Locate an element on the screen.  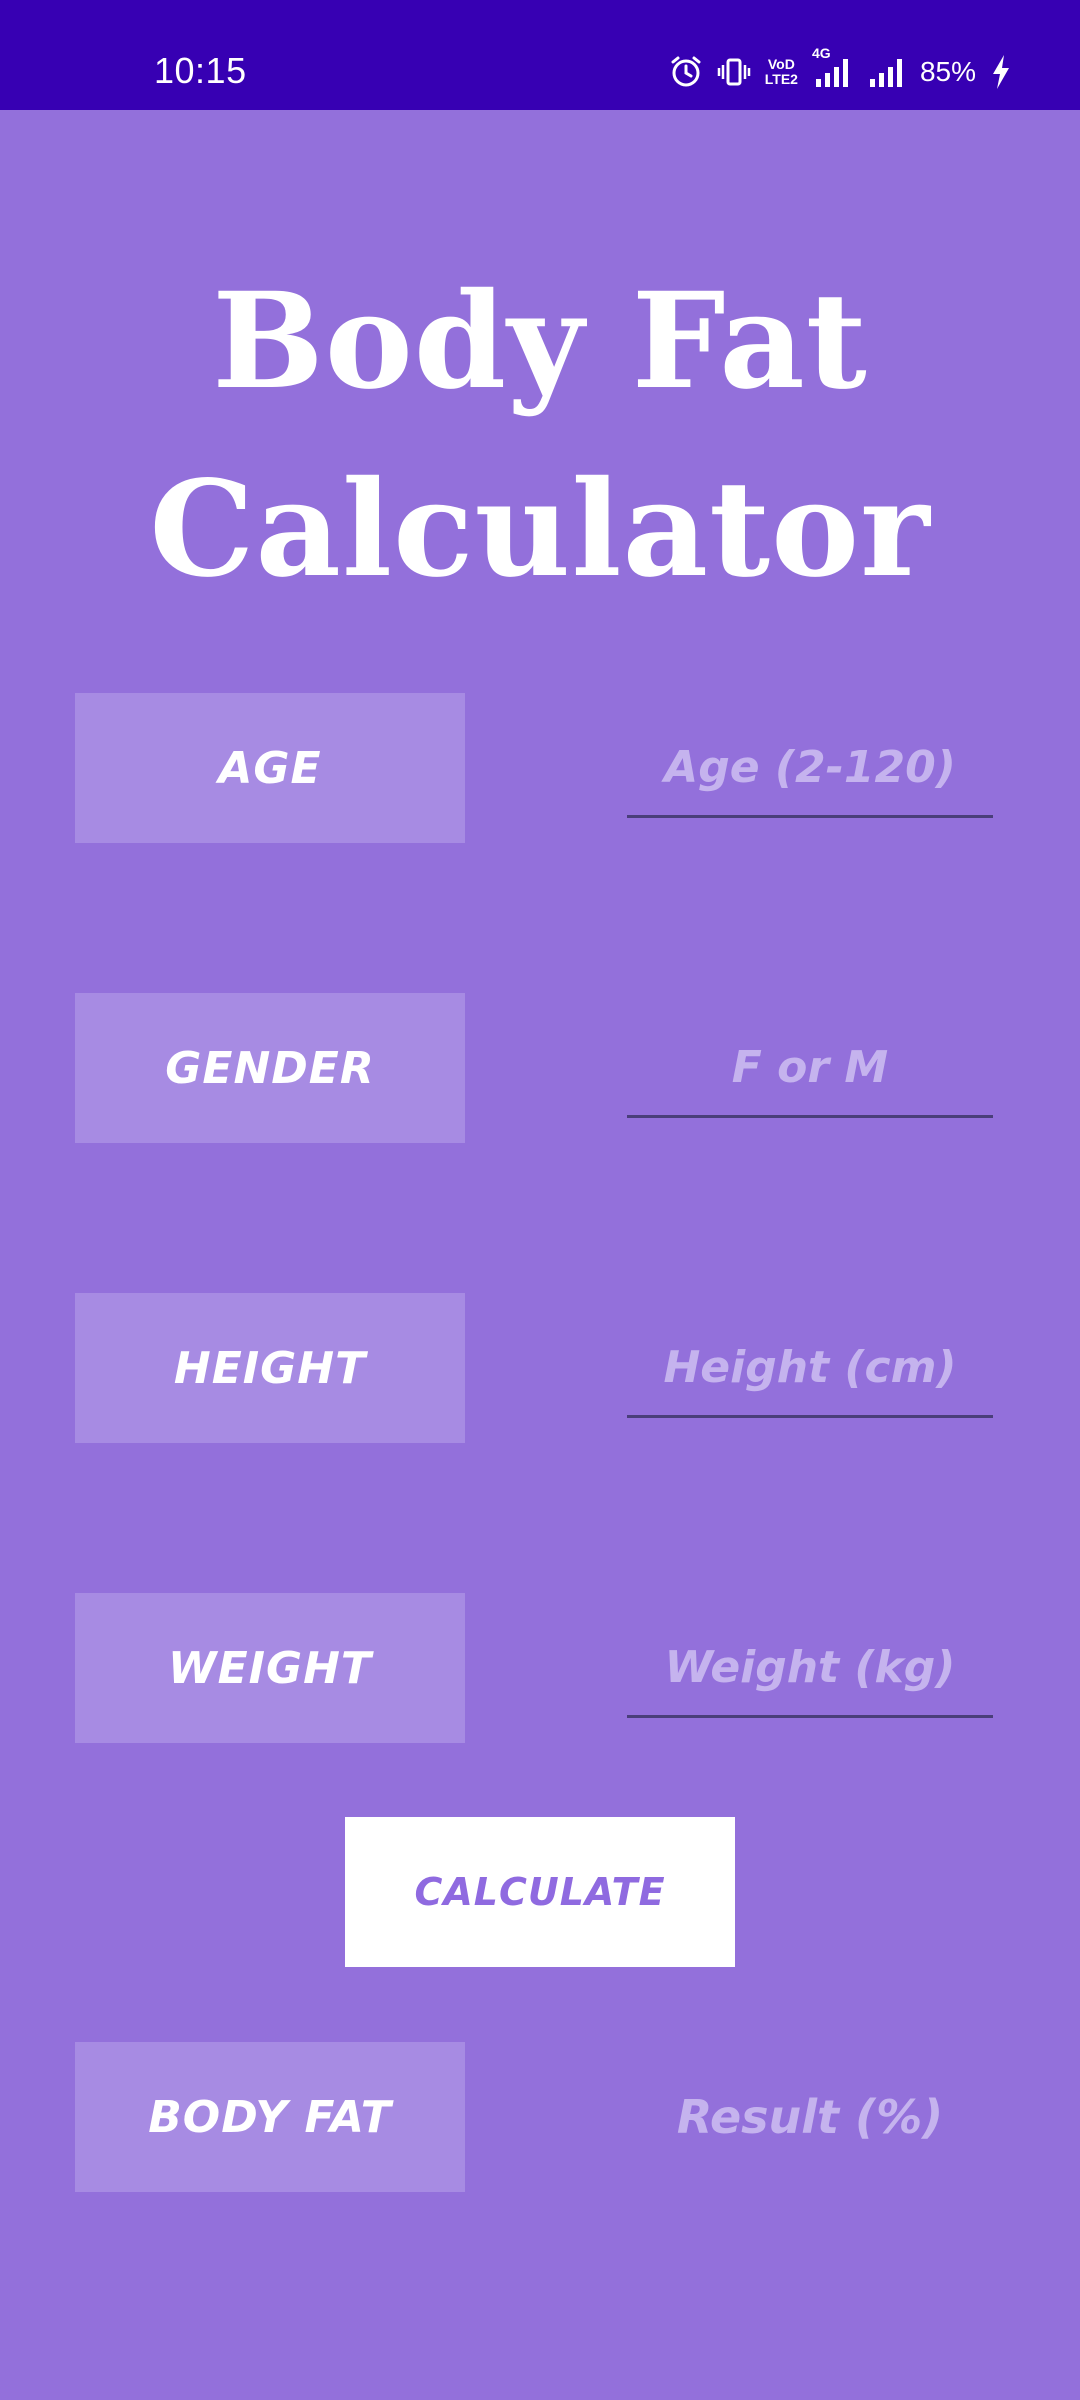
title-line-2: Calculator is located at coordinates (540, 529).